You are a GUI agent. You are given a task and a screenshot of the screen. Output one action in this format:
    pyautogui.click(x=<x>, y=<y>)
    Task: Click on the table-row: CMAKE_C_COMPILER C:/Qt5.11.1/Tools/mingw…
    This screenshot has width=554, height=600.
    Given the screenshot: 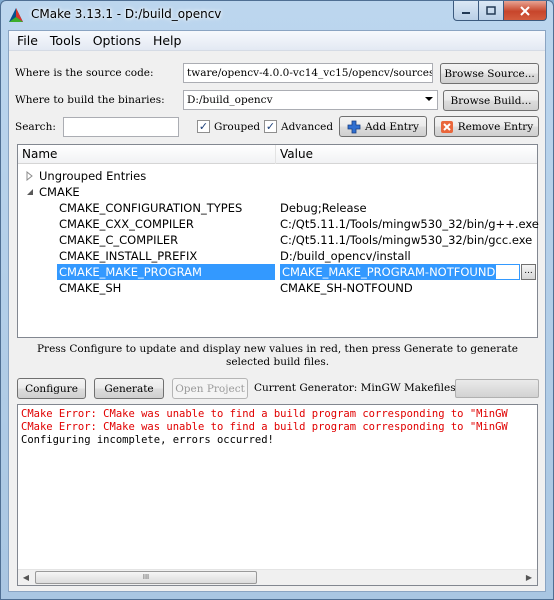 What is the action you would take?
    pyautogui.click(x=277, y=240)
    